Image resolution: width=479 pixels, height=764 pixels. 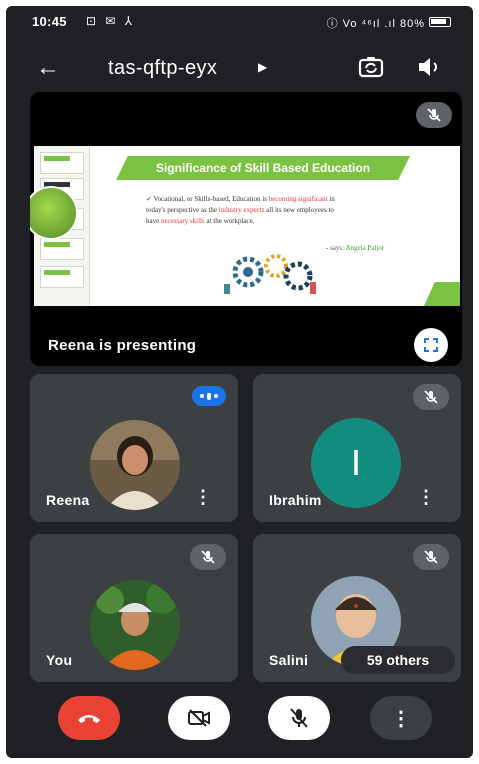 I want to click on speaking-indicator-icon, so click(x=209, y=396).